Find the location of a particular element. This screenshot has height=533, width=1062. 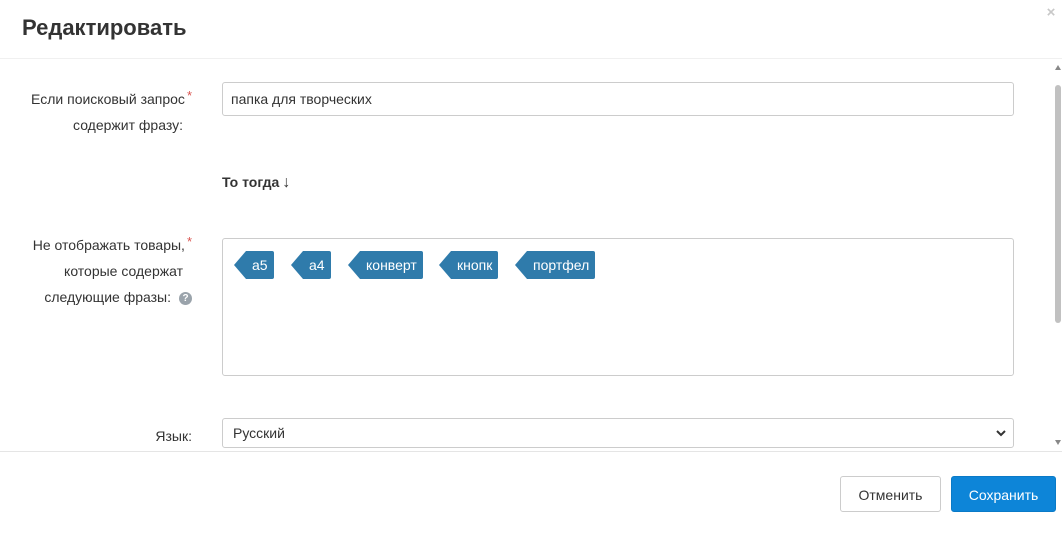

query-label-line2: содержит фразу: is located at coordinates (128, 125).